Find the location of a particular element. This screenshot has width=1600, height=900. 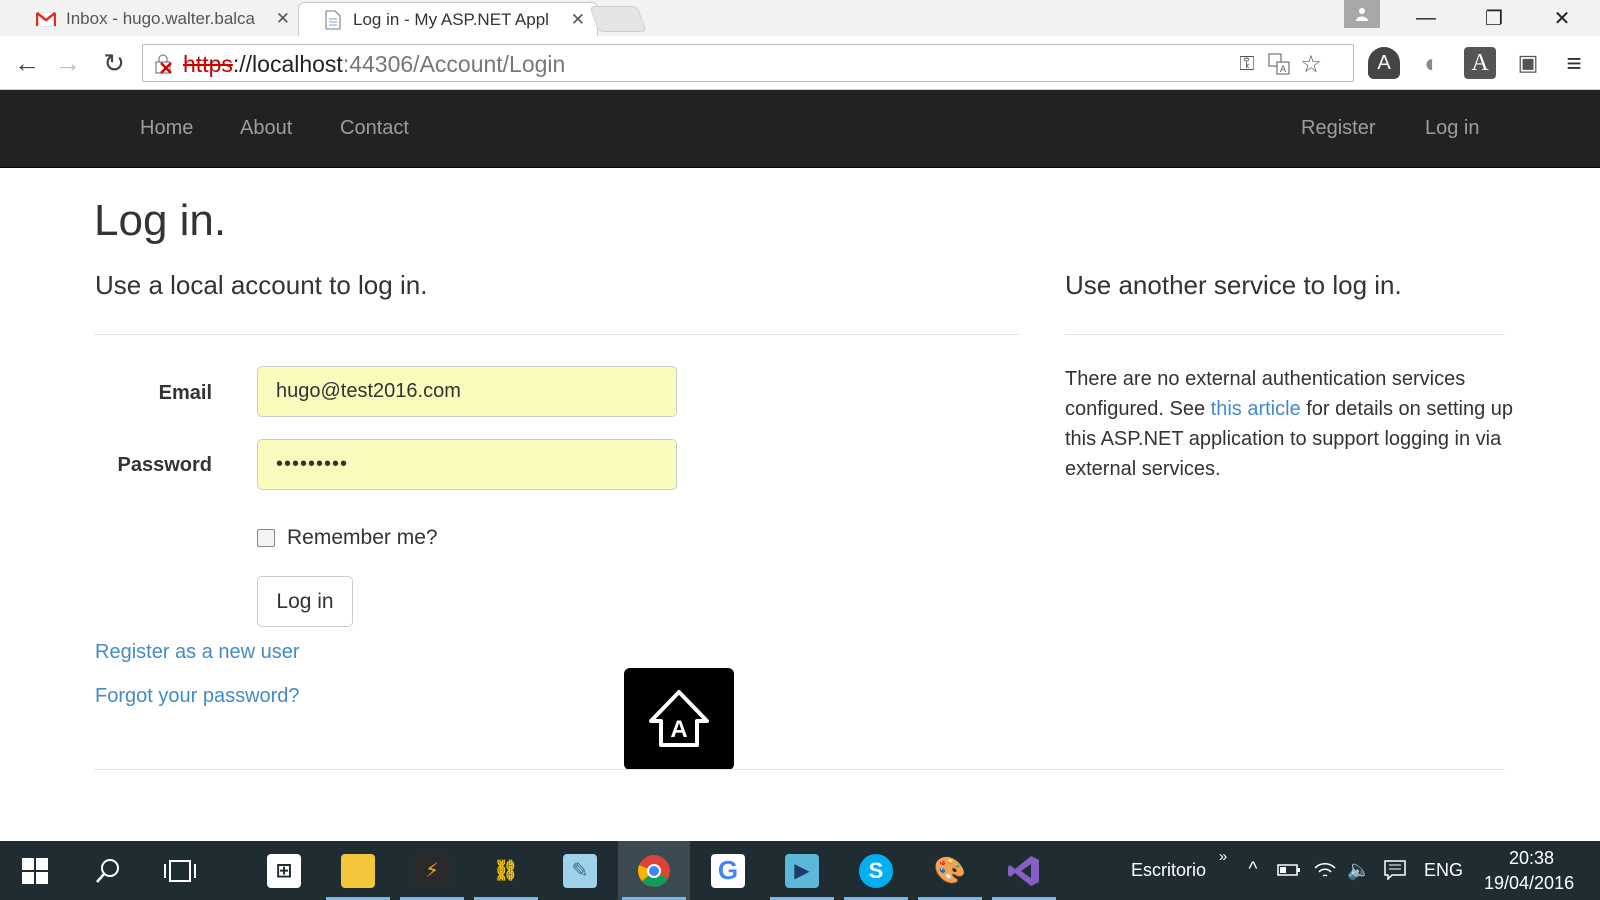

notepad-icon: ✎ is located at coordinates (580, 870).